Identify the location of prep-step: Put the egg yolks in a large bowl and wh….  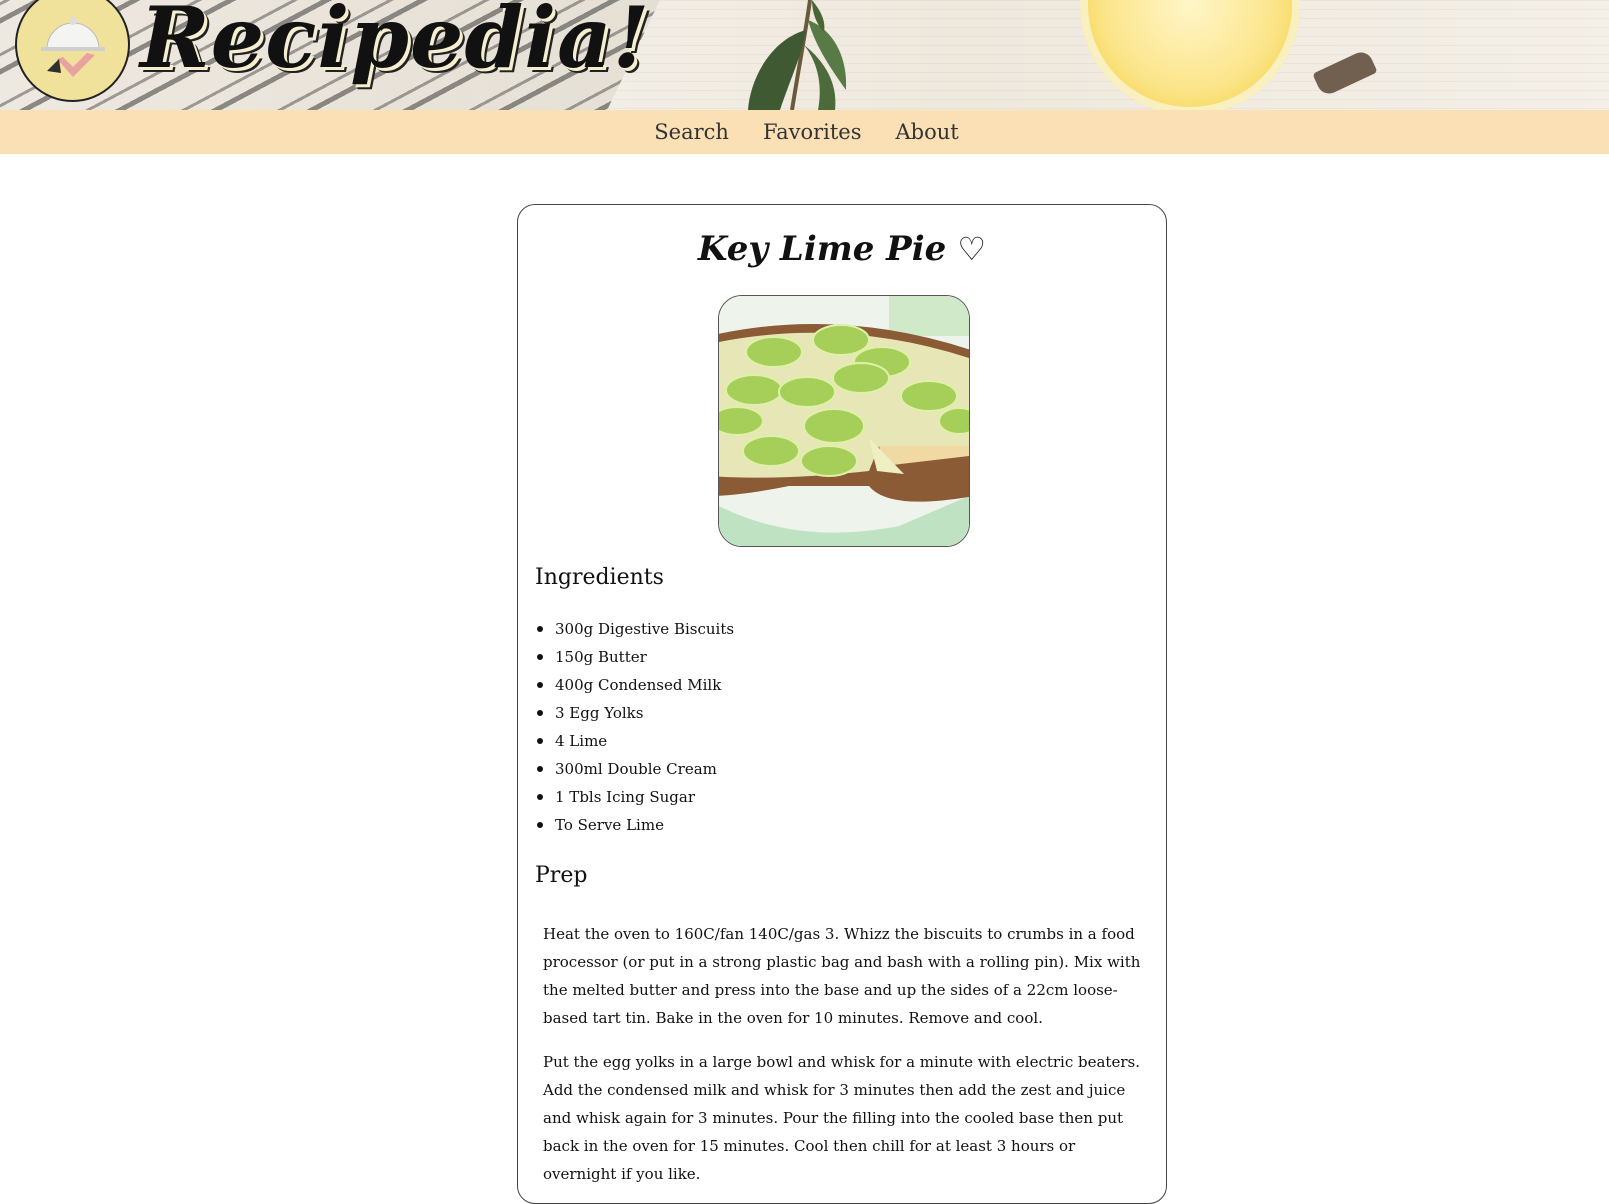
(841, 1118).